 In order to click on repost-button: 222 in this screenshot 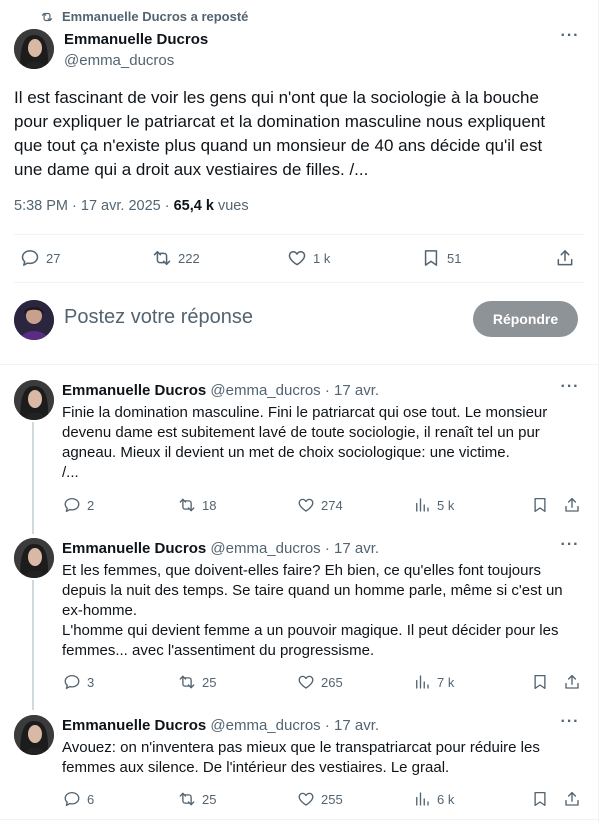, I will do `click(176, 258)`.